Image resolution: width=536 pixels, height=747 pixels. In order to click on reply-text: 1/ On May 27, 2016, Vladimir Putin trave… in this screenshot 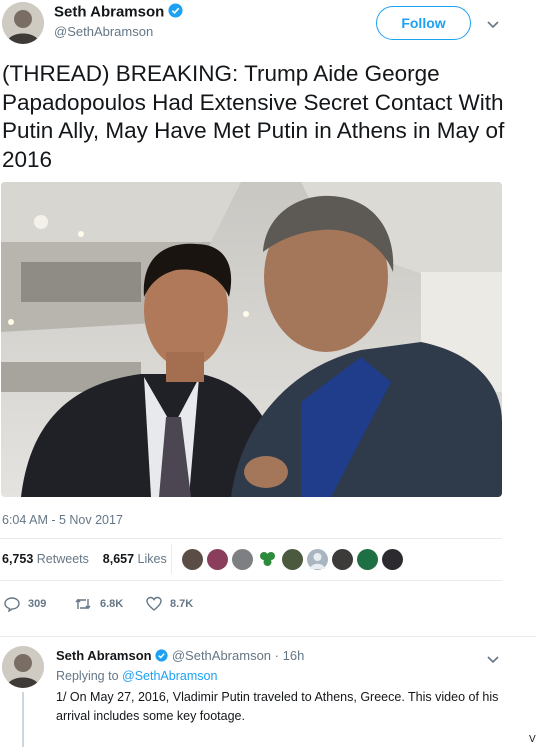, I will do `click(277, 706)`.